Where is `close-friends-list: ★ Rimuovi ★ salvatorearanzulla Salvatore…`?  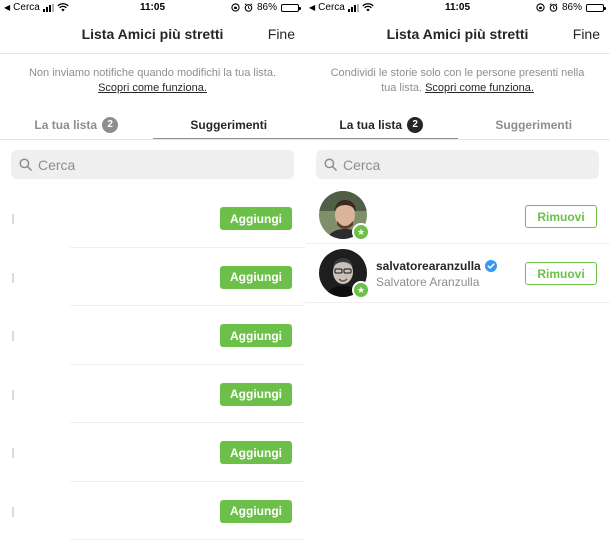
close-friends-list: ★ Rimuovi ★ salvatorearanzulla Salvatore… is located at coordinates (457, 244).